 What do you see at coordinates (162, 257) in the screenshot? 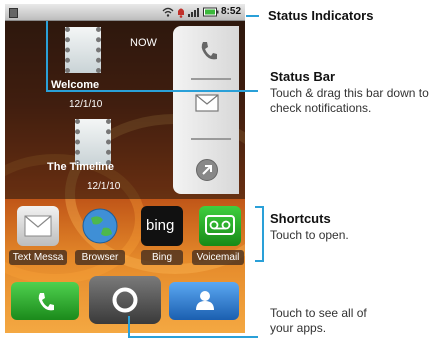
I see `shortcut-label: Bing` at bounding box center [162, 257].